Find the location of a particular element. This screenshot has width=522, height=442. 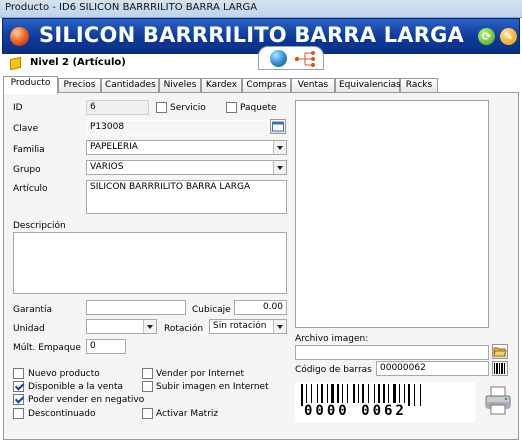

tab-ventas: Ventas is located at coordinates (313, 85).